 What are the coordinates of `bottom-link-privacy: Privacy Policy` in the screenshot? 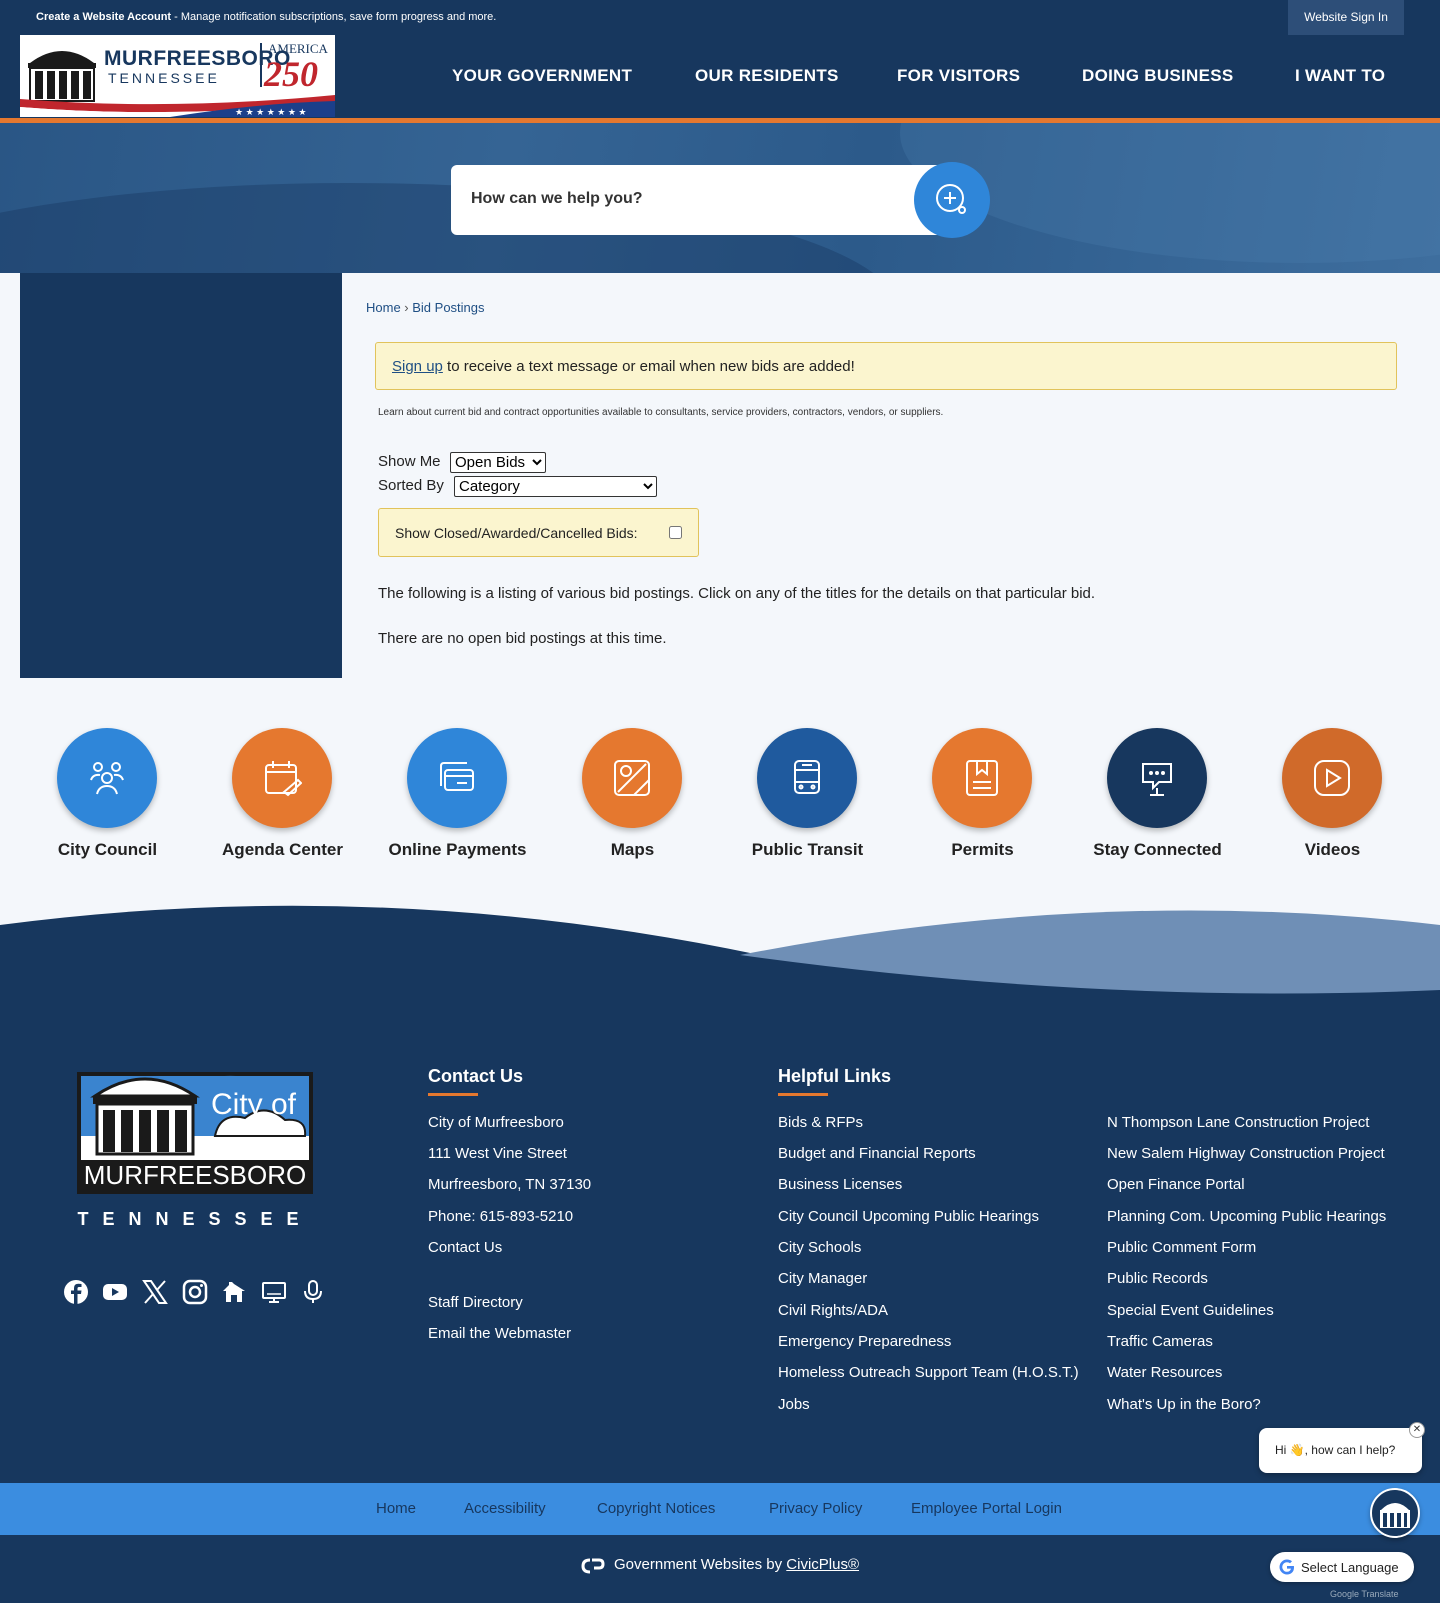 It's located at (815, 1508).